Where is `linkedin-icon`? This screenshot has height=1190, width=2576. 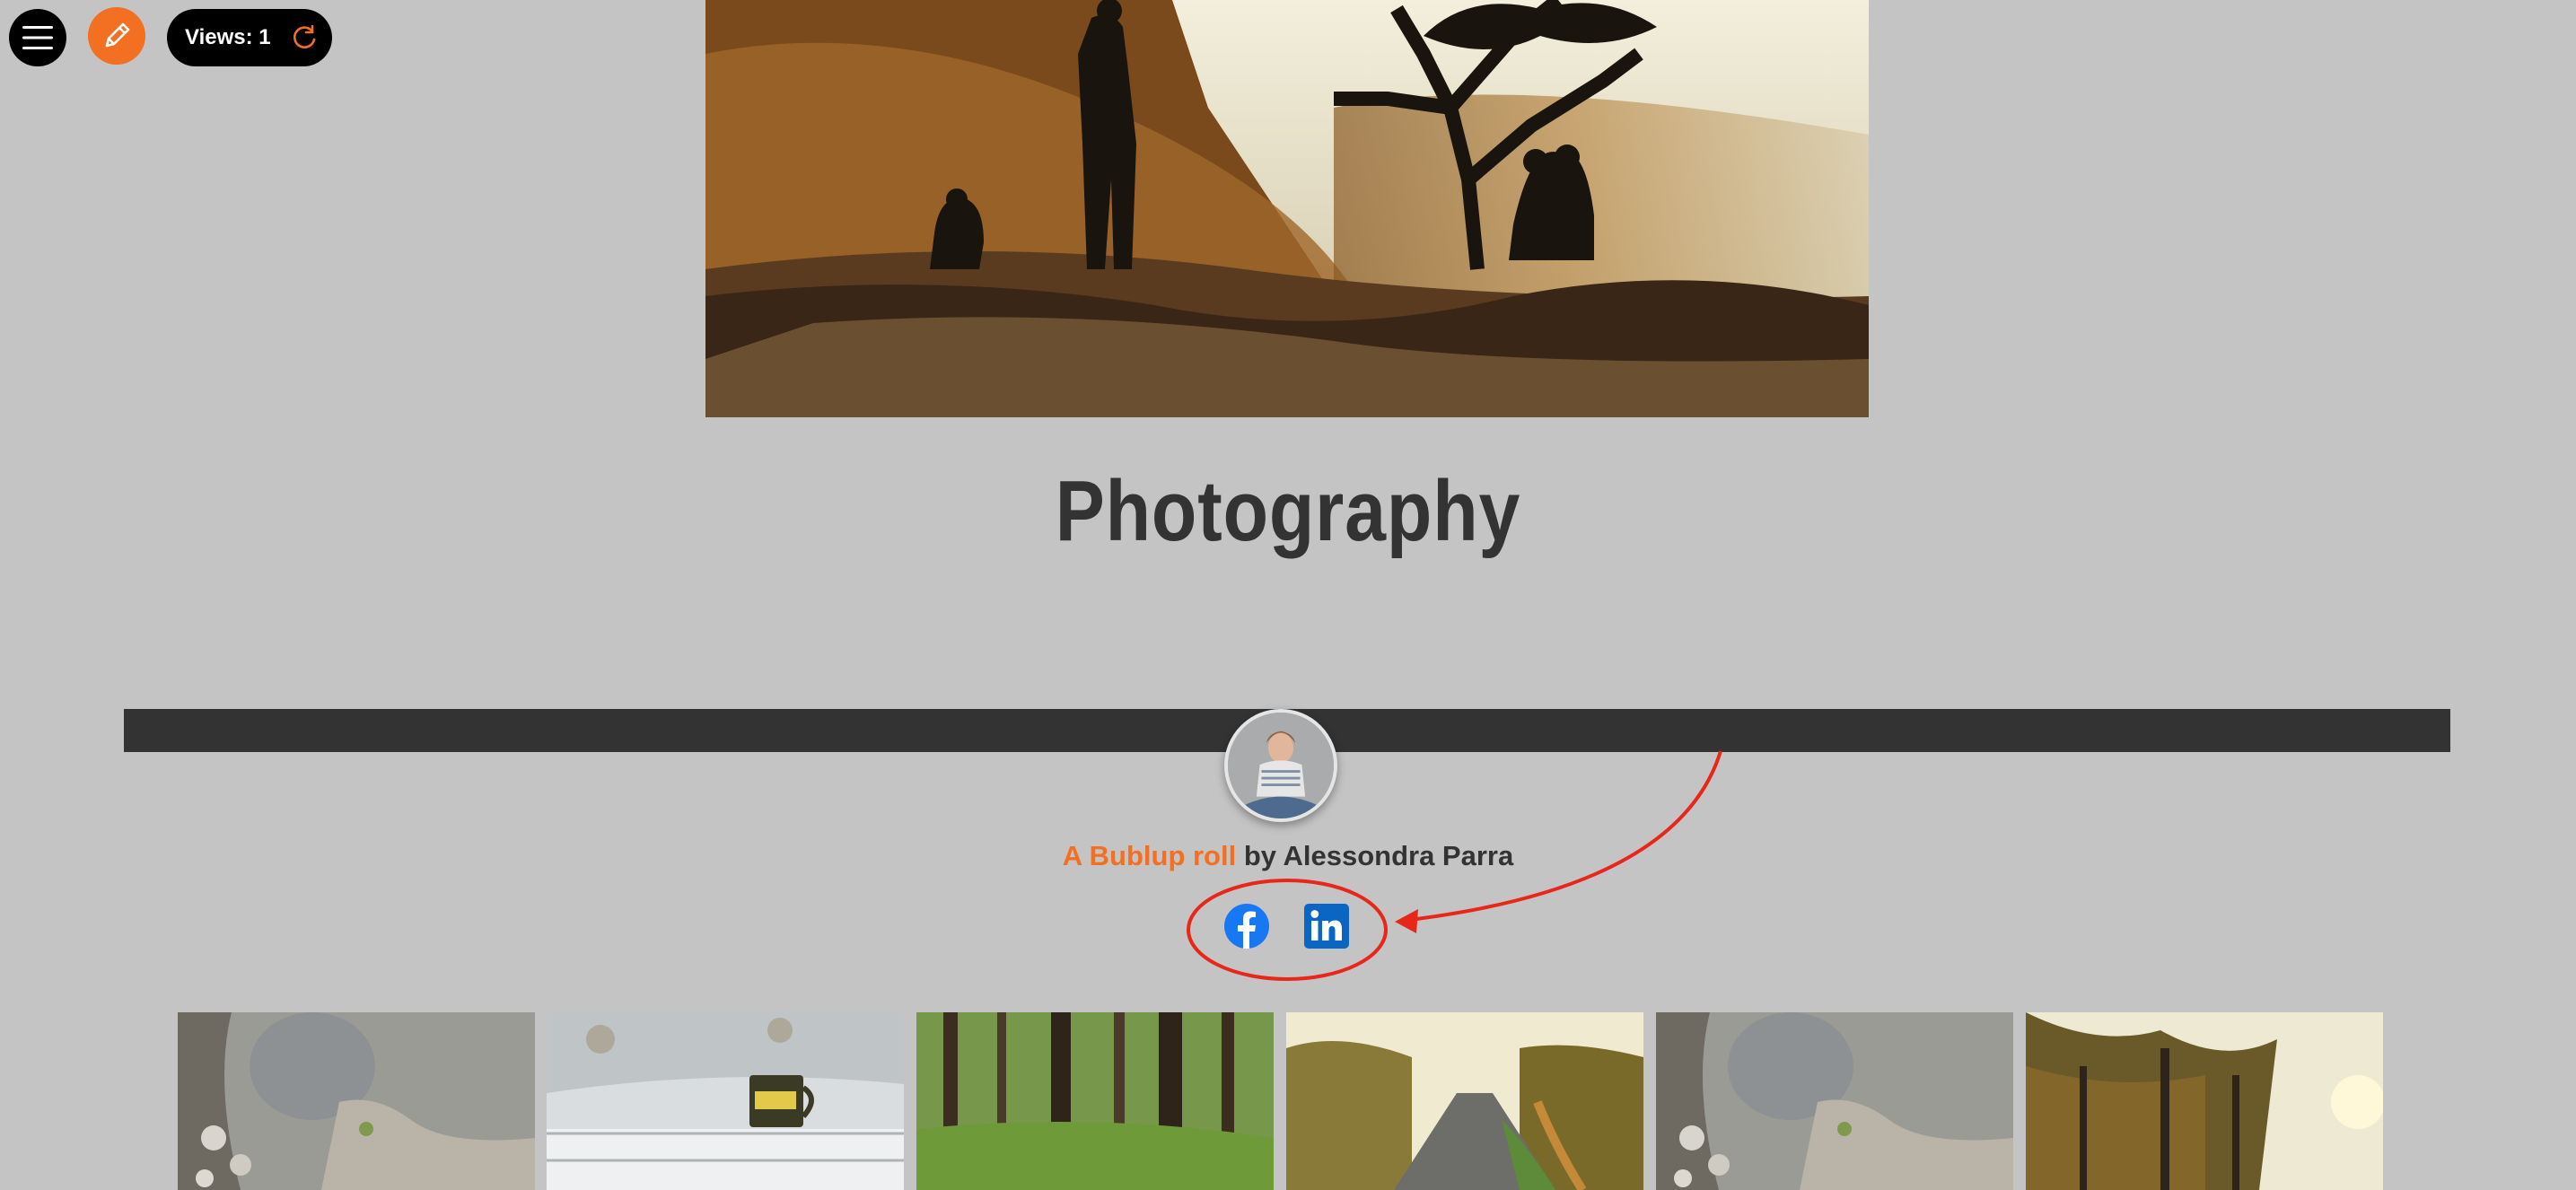
linkedin-icon is located at coordinates (1326, 927).